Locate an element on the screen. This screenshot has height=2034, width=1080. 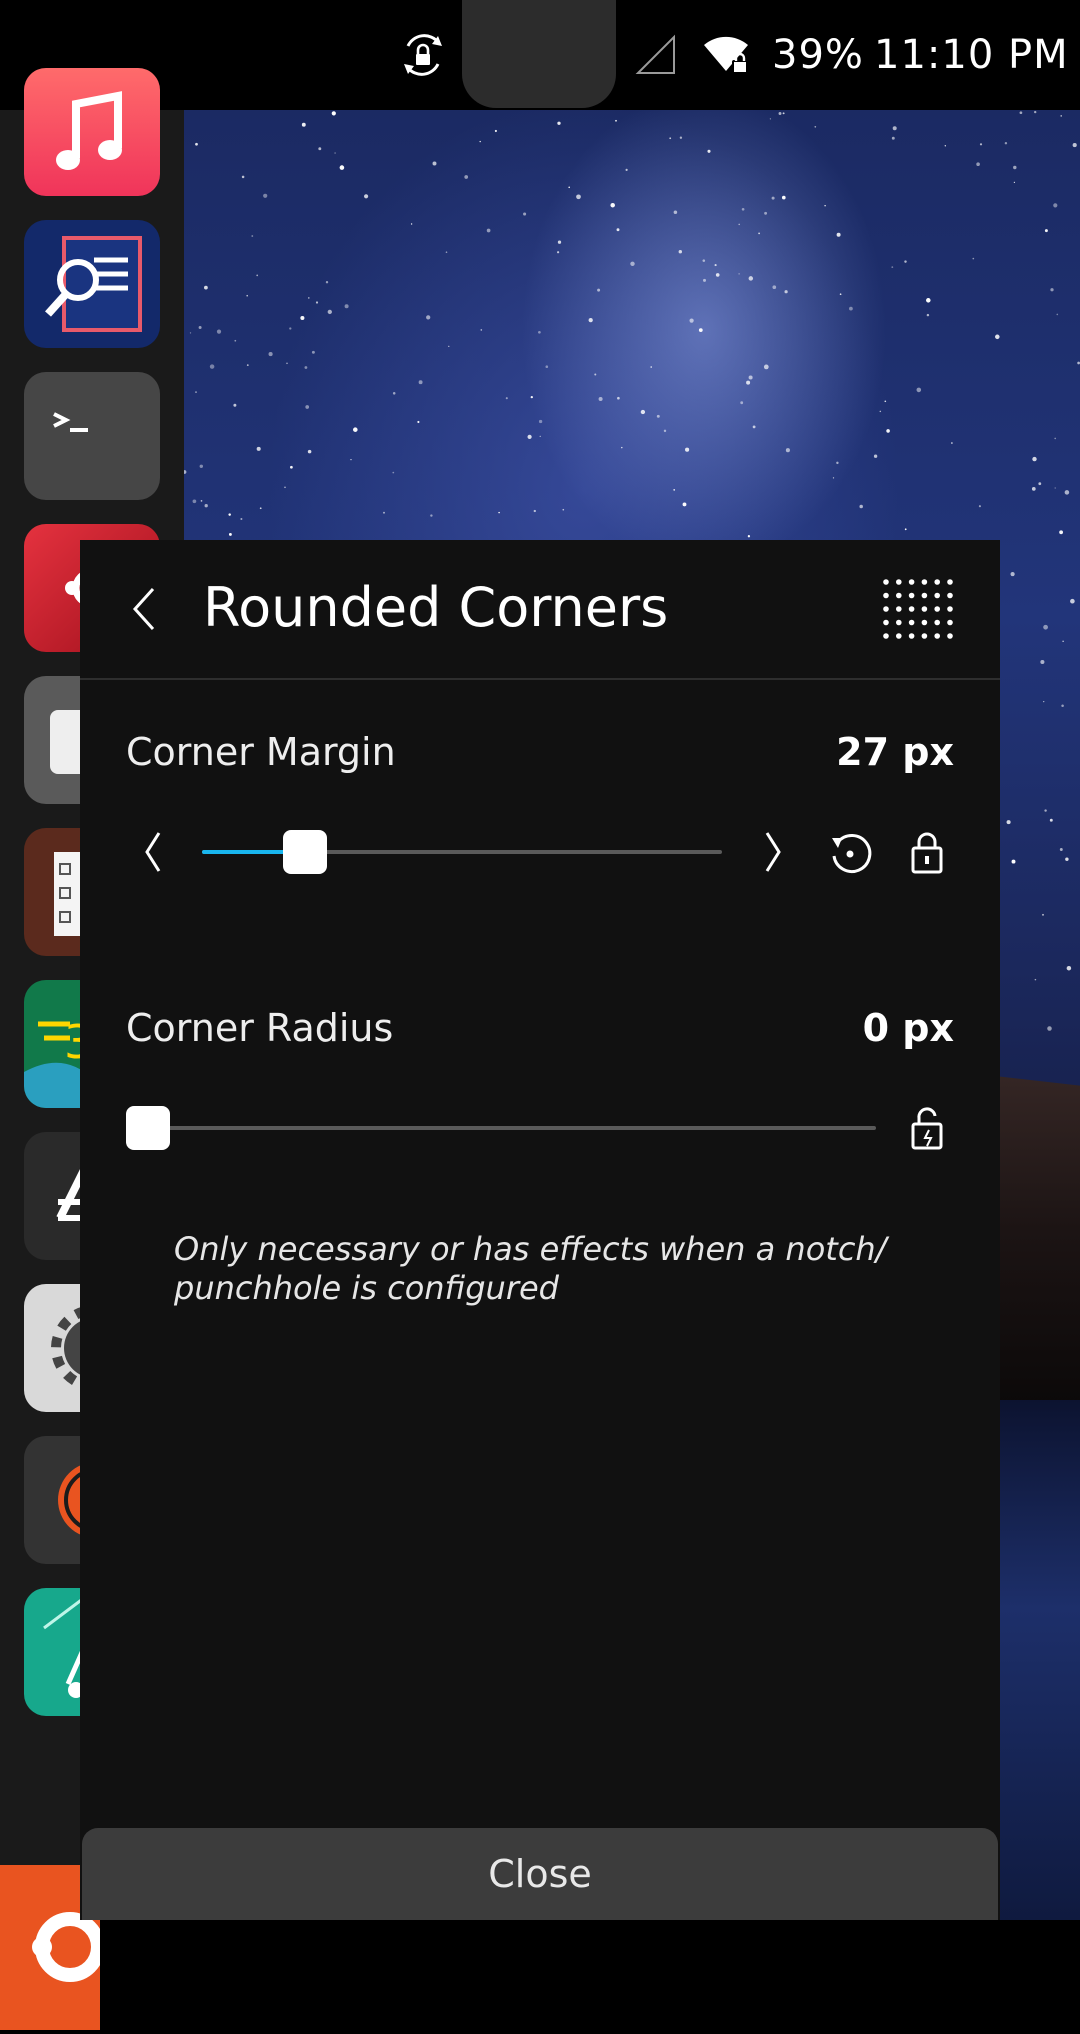
lock-margin-button is located at coordinates (927, 852).